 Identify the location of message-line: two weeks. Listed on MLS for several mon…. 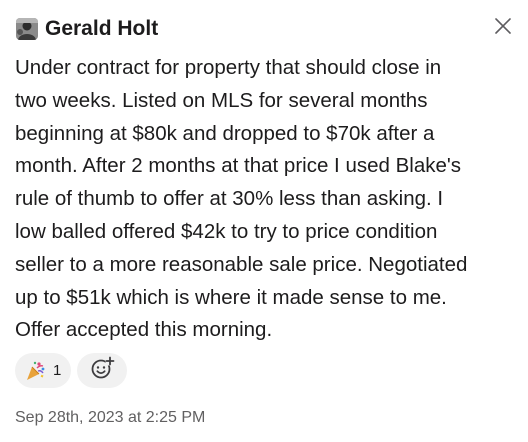
(221, 100).